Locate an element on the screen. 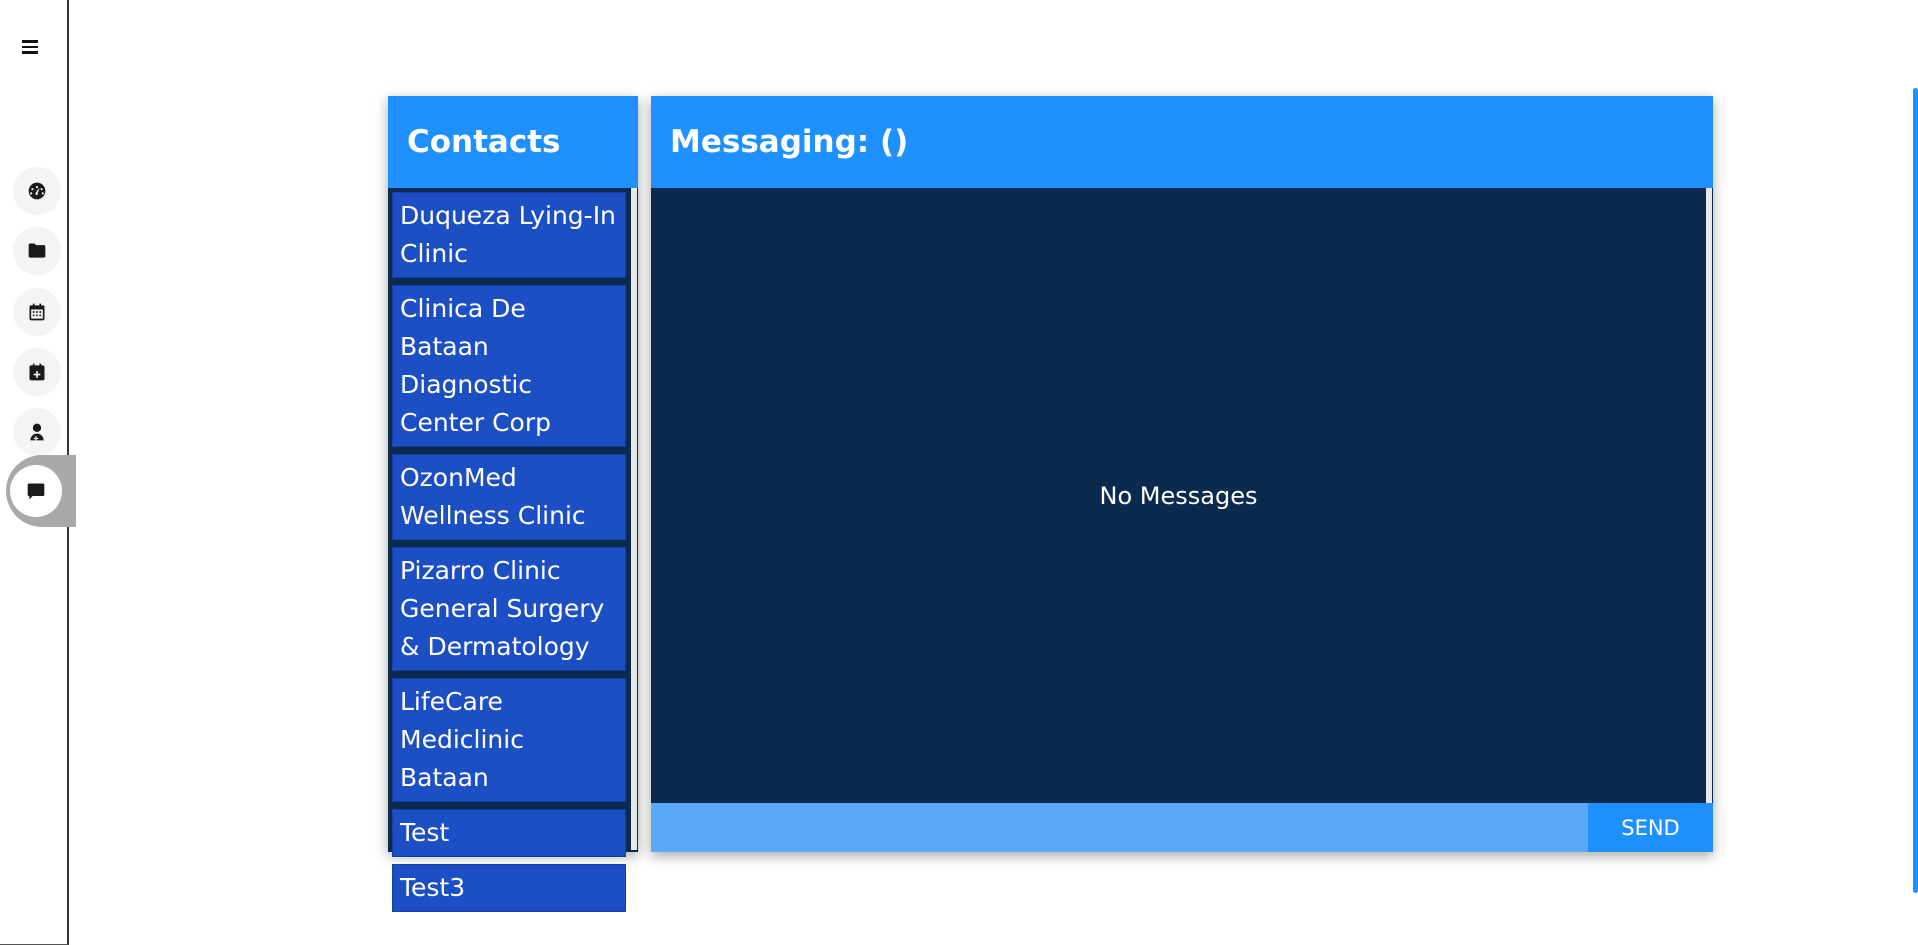 This screenshot has width=1918, height=945. message-composer: SEND is located at coordinates (1182, 827).